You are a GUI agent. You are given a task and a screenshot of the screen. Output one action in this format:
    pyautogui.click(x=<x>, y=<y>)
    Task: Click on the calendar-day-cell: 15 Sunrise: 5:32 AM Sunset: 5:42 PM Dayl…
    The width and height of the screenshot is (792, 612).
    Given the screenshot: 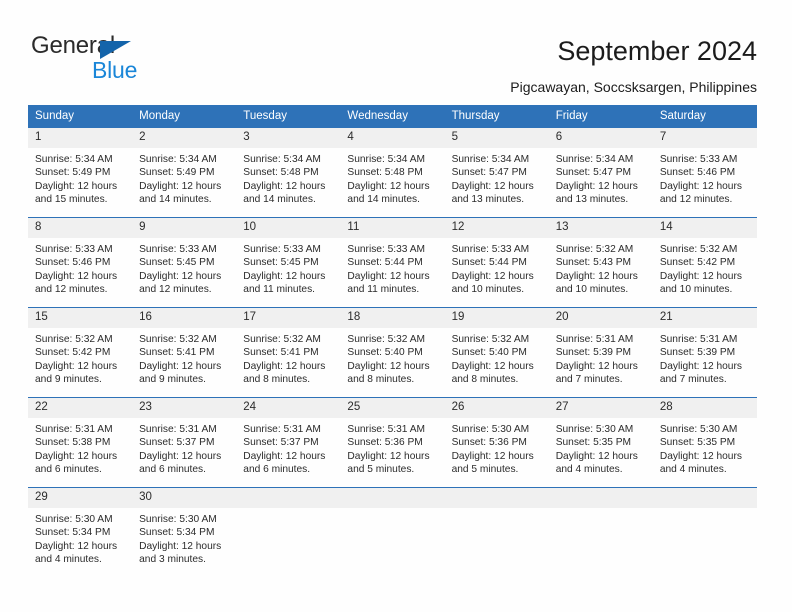 What is the action you would take?
    pyautogui.click(x=80, y=352)
    